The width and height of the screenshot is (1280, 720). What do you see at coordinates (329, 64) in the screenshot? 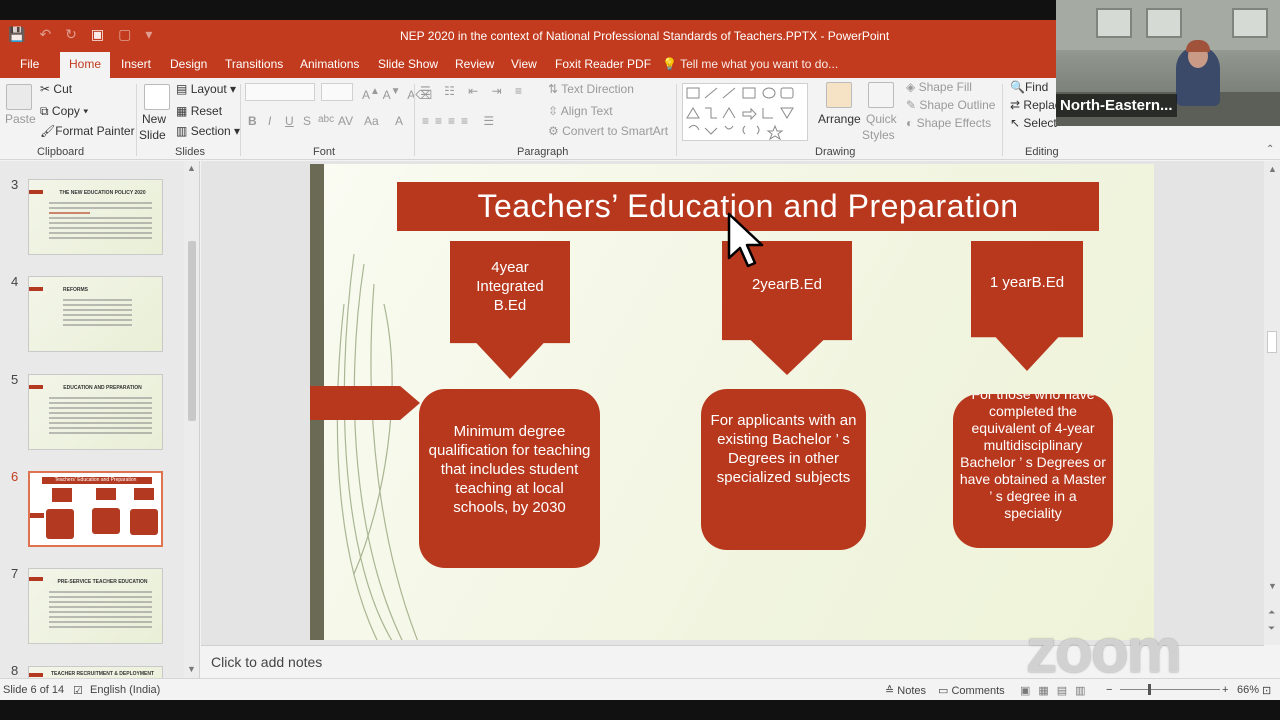
I see `tab-animations: Animations` at bounding box center [329, 64].